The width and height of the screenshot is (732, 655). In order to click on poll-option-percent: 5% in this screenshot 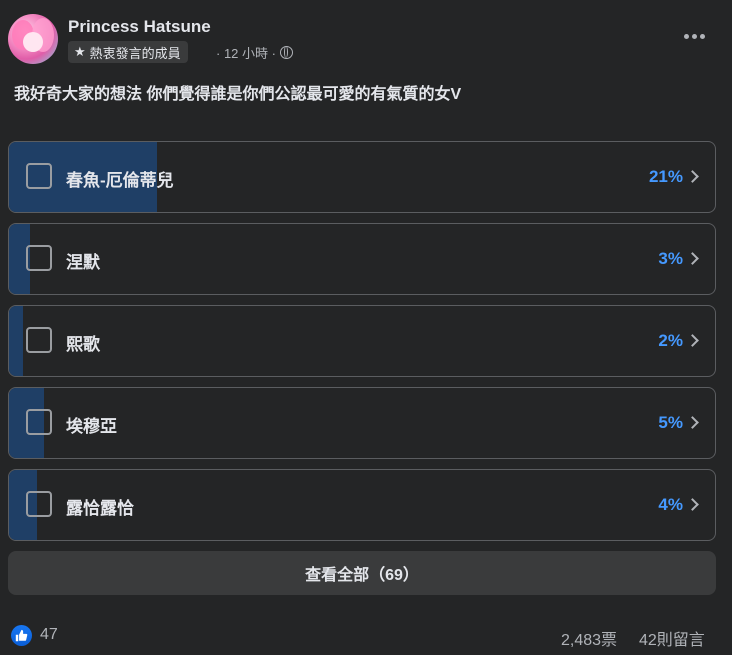, I will do `click(670, 422)`.